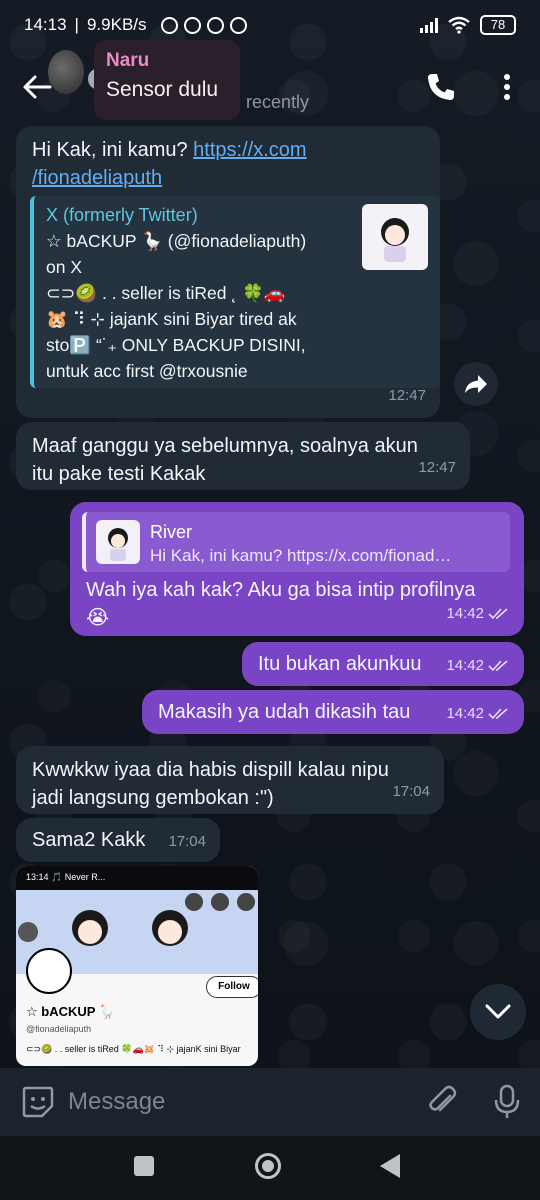 The image size is (540, 1200). I want to click on phone-icon, so click(441, 87).